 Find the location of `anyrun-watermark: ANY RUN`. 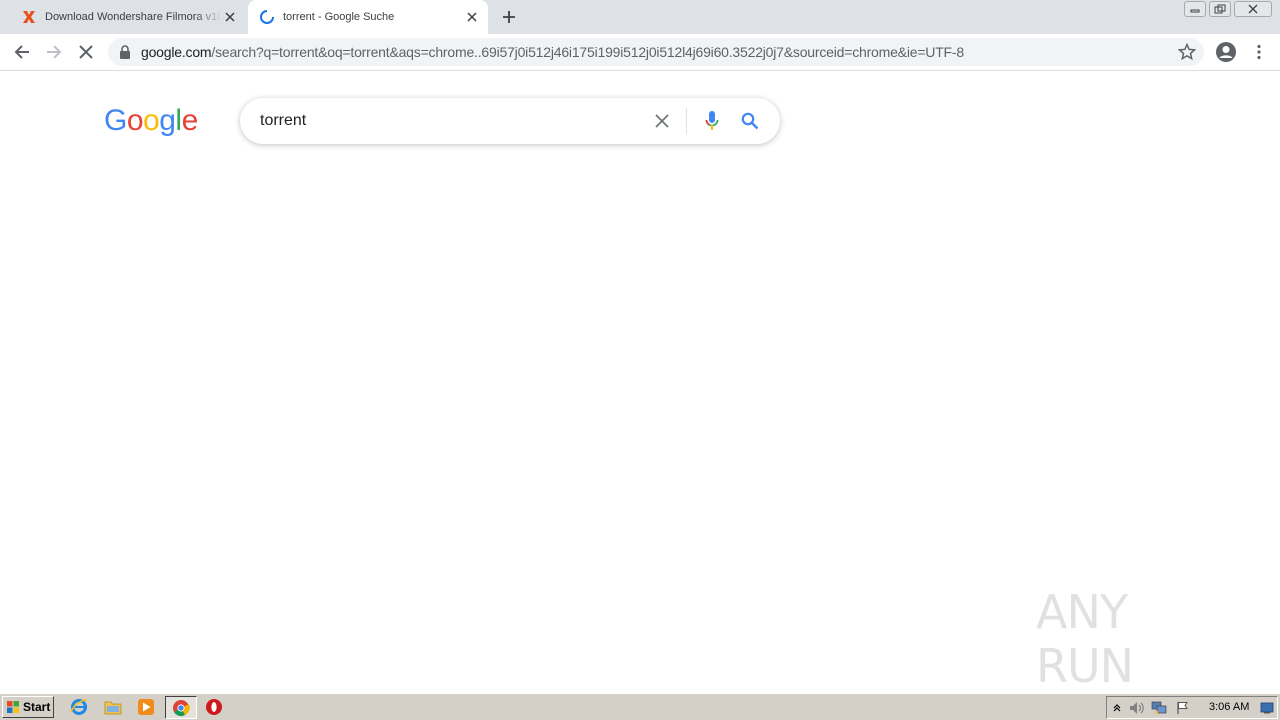

anyrun-watermark: ANY RUN is located at coordinates (1085, 639).